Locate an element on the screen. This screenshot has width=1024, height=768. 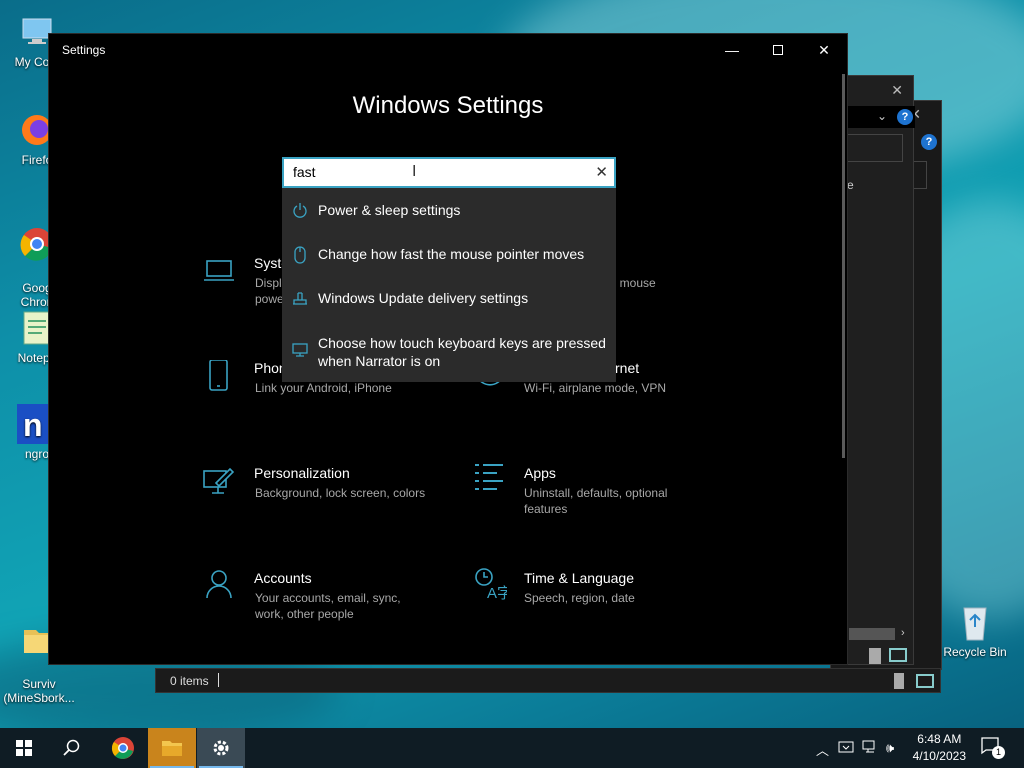
suggestion-item: Windows Update delivery settings is located at coordinates (449, 298).